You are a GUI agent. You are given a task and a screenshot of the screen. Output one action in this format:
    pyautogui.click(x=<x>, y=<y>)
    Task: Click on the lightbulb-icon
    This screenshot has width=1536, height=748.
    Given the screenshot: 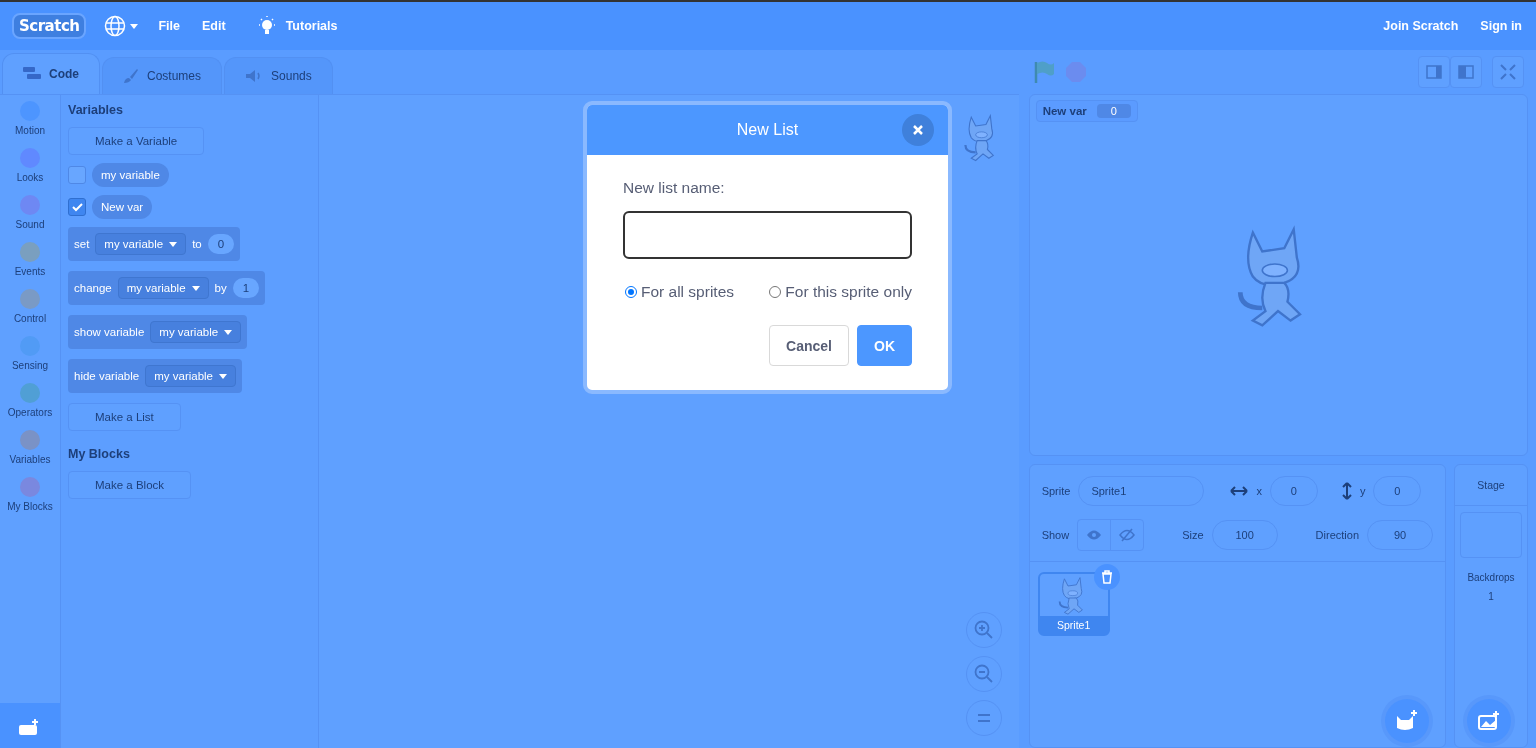 What is the action you would take?
    pyautogui.click(x=266, y=26)
    